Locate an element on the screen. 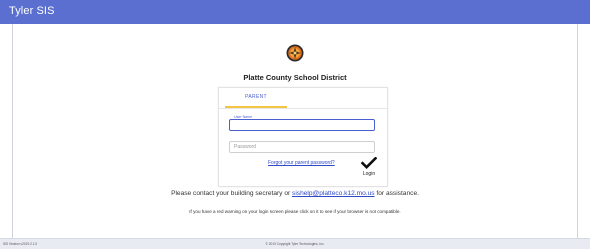  district-name: Platte County School District is located at coordinates (295, 77).